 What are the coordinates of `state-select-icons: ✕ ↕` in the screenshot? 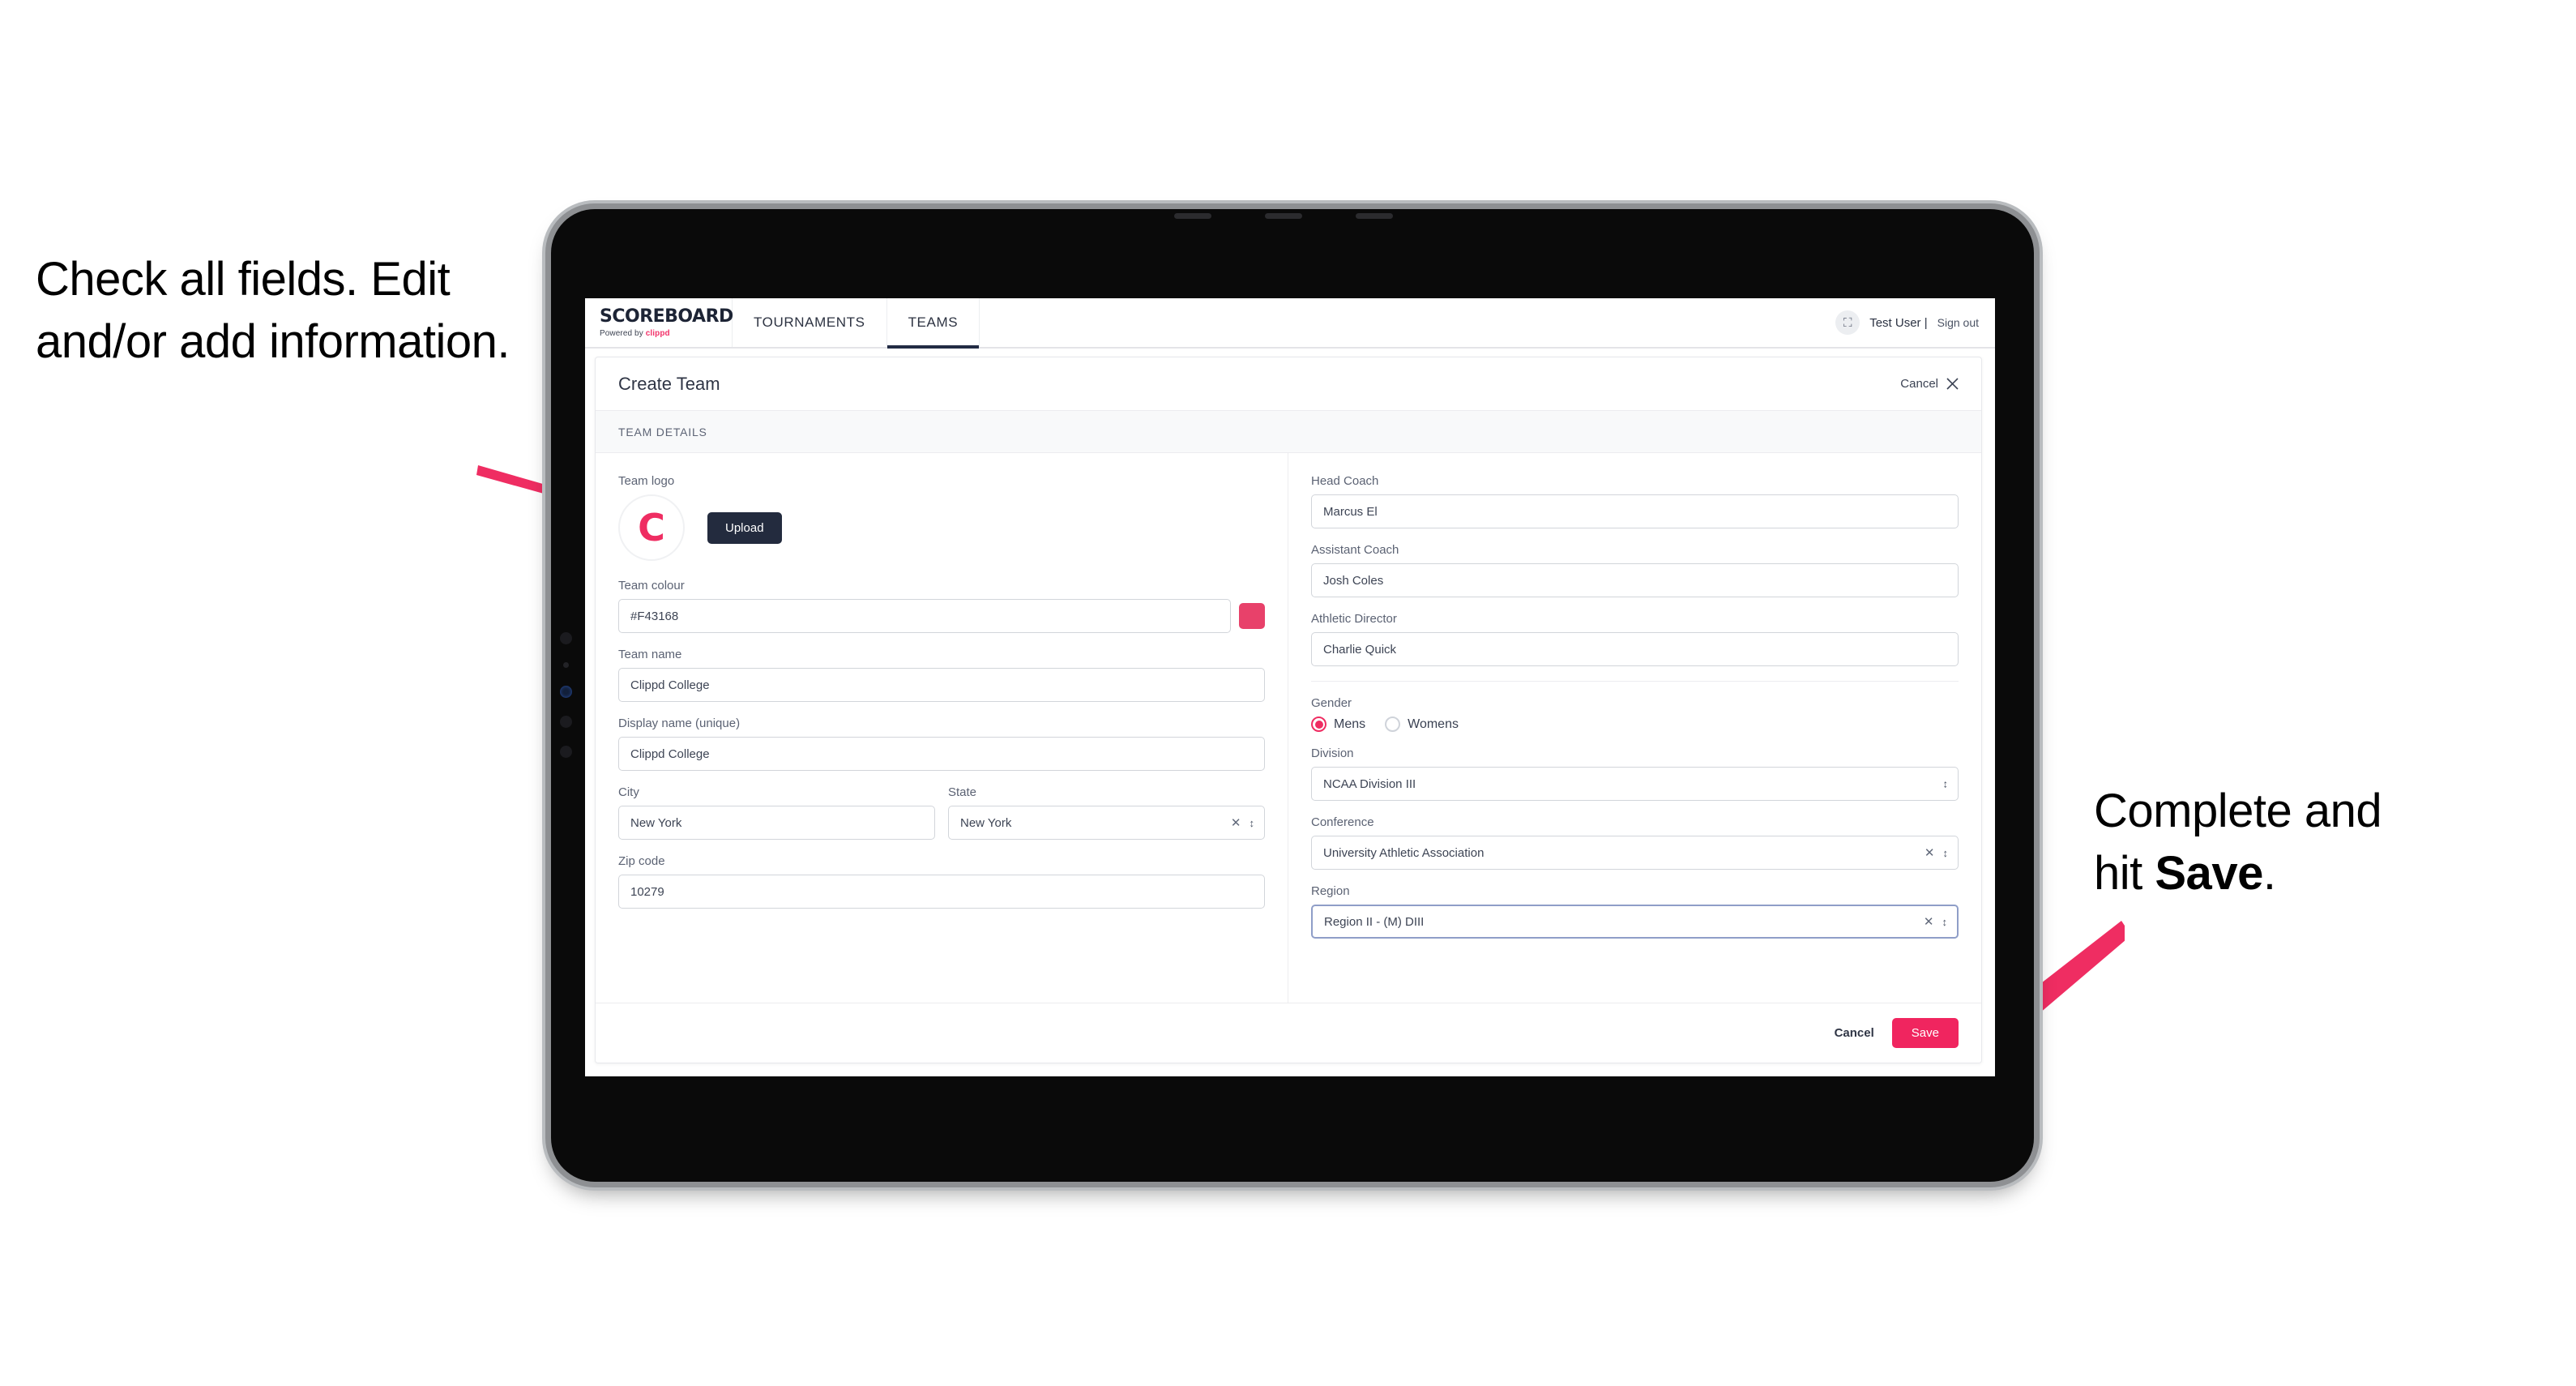 It's located at (1242, 822).